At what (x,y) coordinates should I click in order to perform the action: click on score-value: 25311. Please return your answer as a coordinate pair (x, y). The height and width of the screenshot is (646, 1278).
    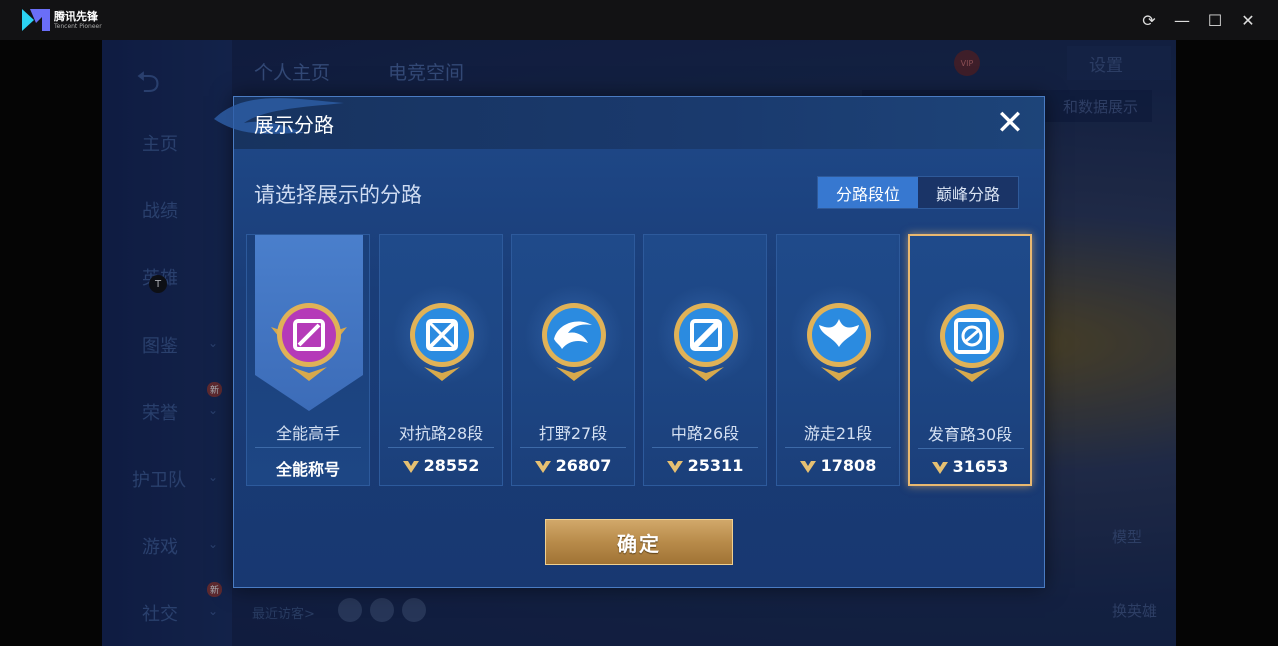
    Looking at the image, I should click on (715, 465).